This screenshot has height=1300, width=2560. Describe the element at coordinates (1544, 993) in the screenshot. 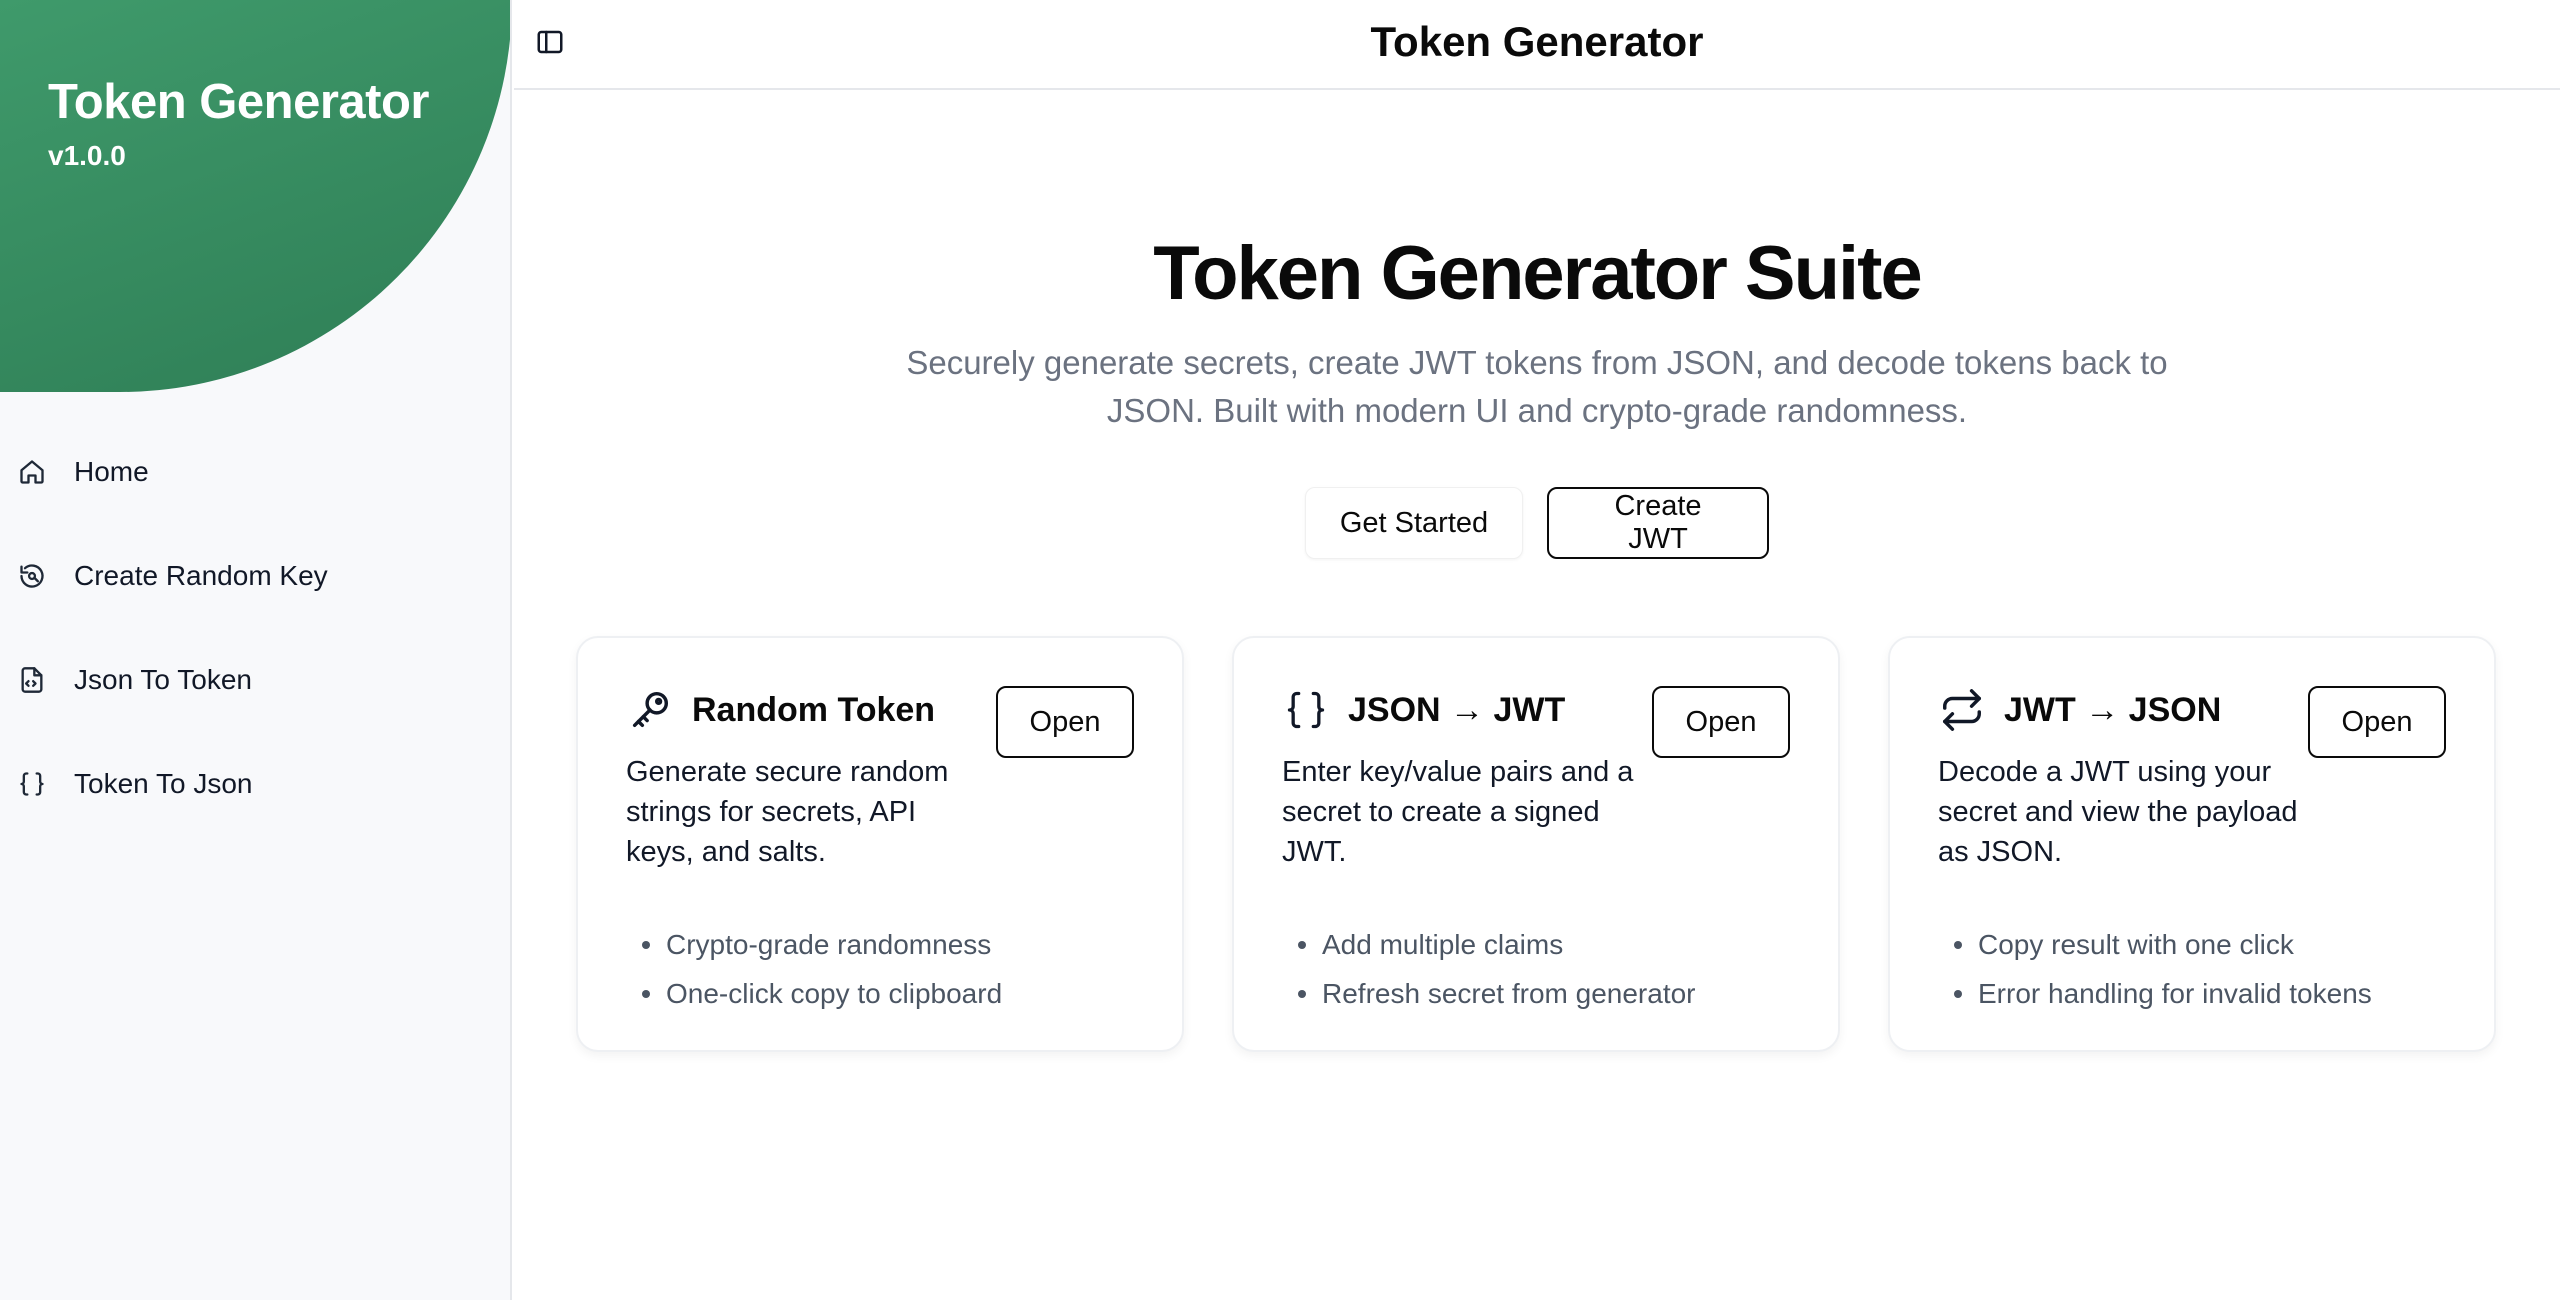

I see `list-item: Refresh secret from generator` at that location.